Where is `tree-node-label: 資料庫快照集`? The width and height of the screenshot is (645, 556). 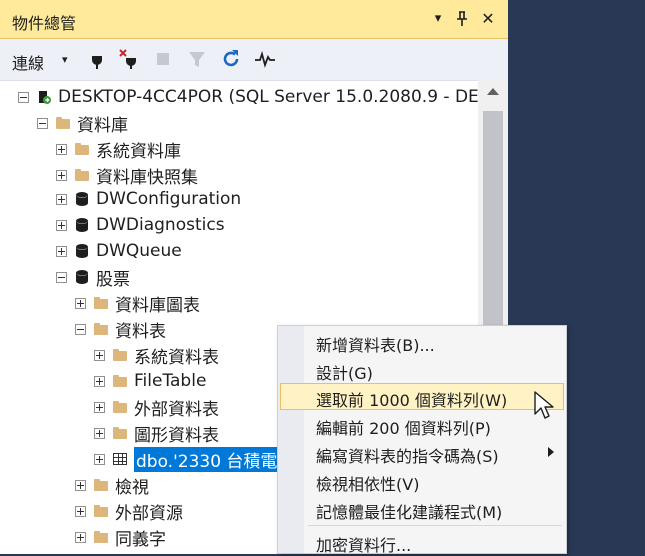
tree-node-label: 資料庫快照集 is located at coordinates (147, 177).